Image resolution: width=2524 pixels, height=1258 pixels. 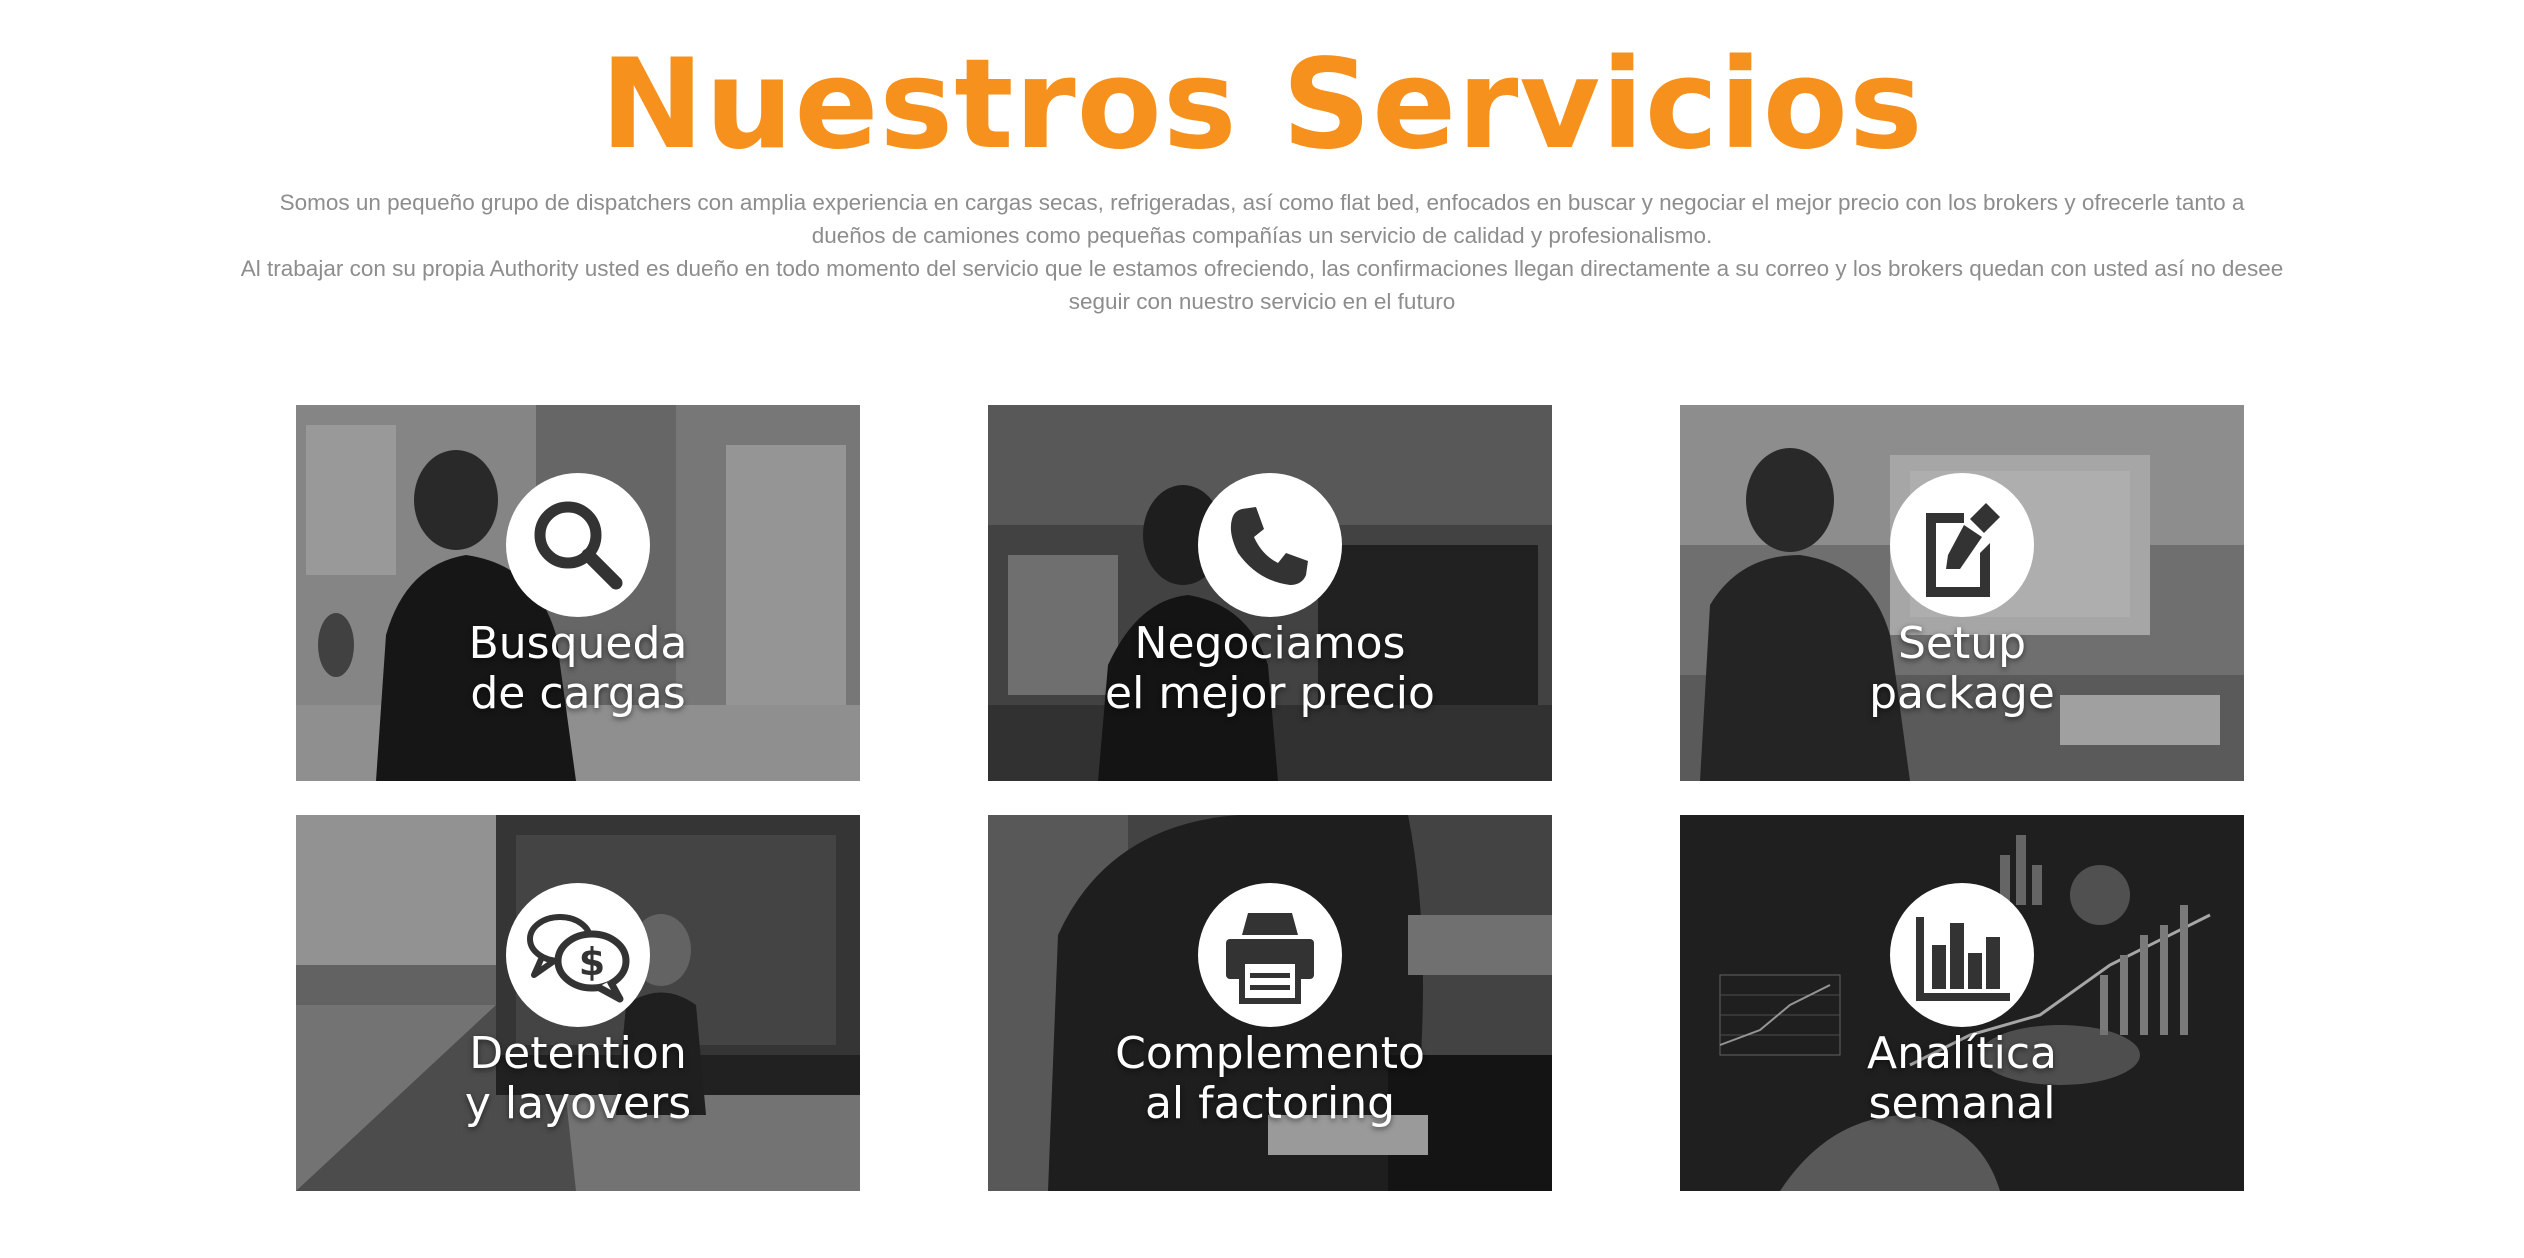 I want to click on service-card-complemento: Complemento al factoring, so click(x=1270, y=1003).